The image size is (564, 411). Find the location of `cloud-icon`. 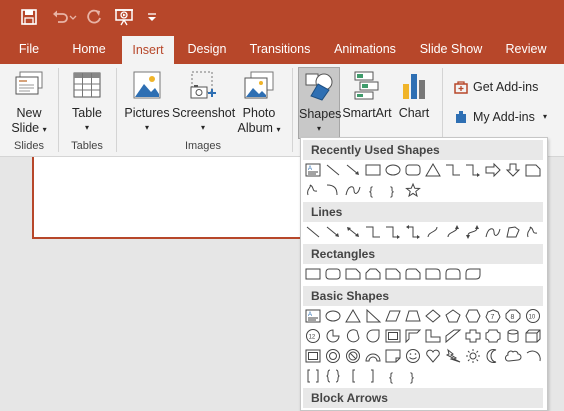

cloud-icon is located at coordinates (513, 356).